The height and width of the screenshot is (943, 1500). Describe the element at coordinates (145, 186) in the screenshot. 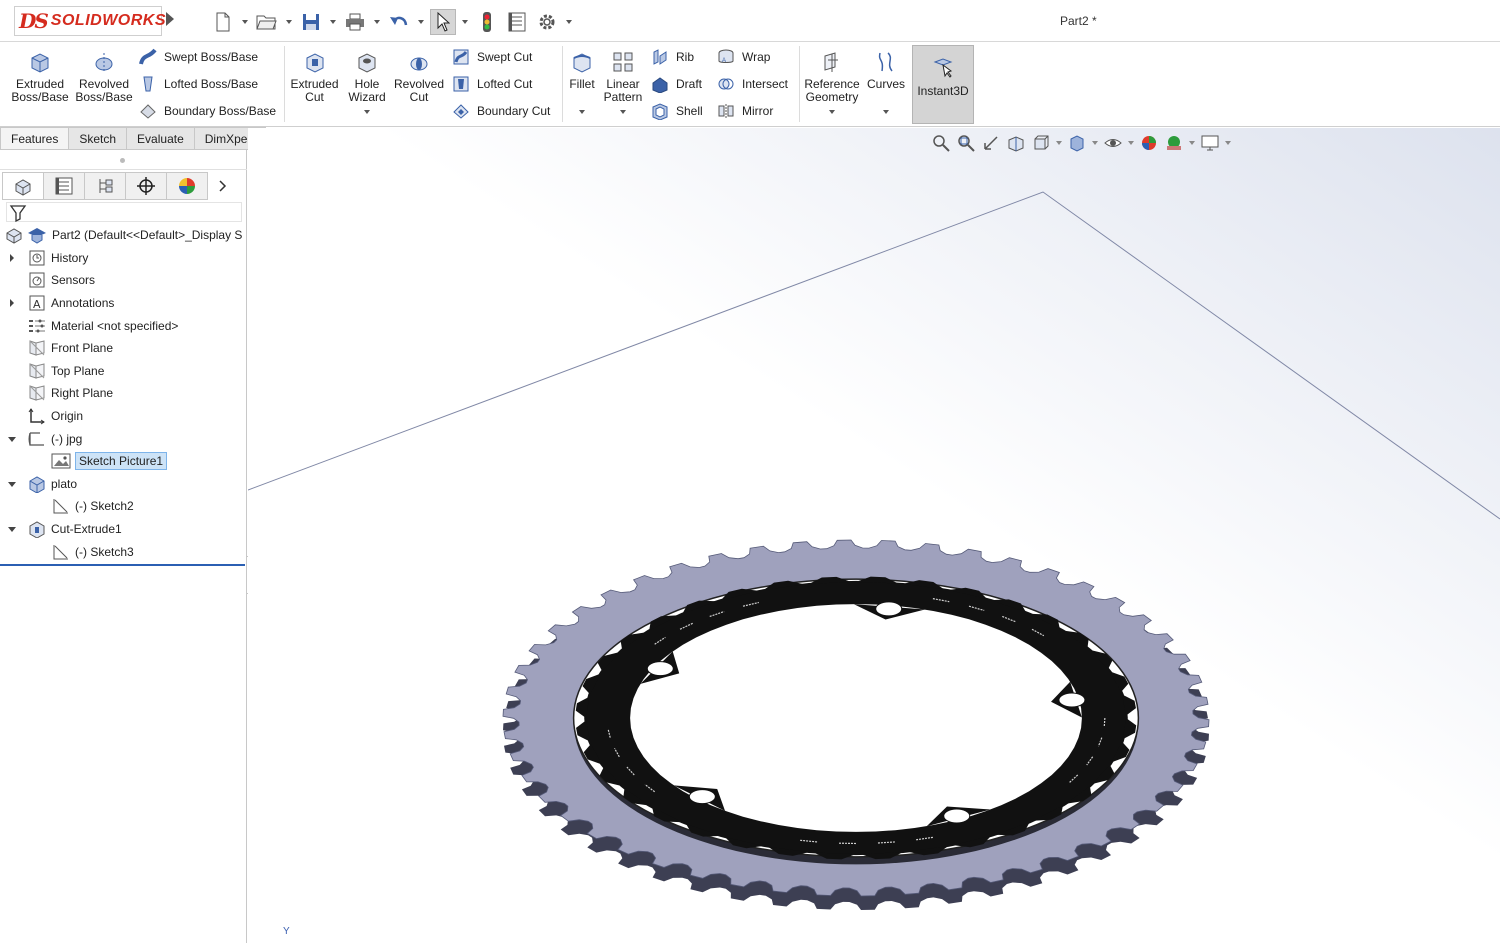

I see `dimxpert-manager-tab` at that location.